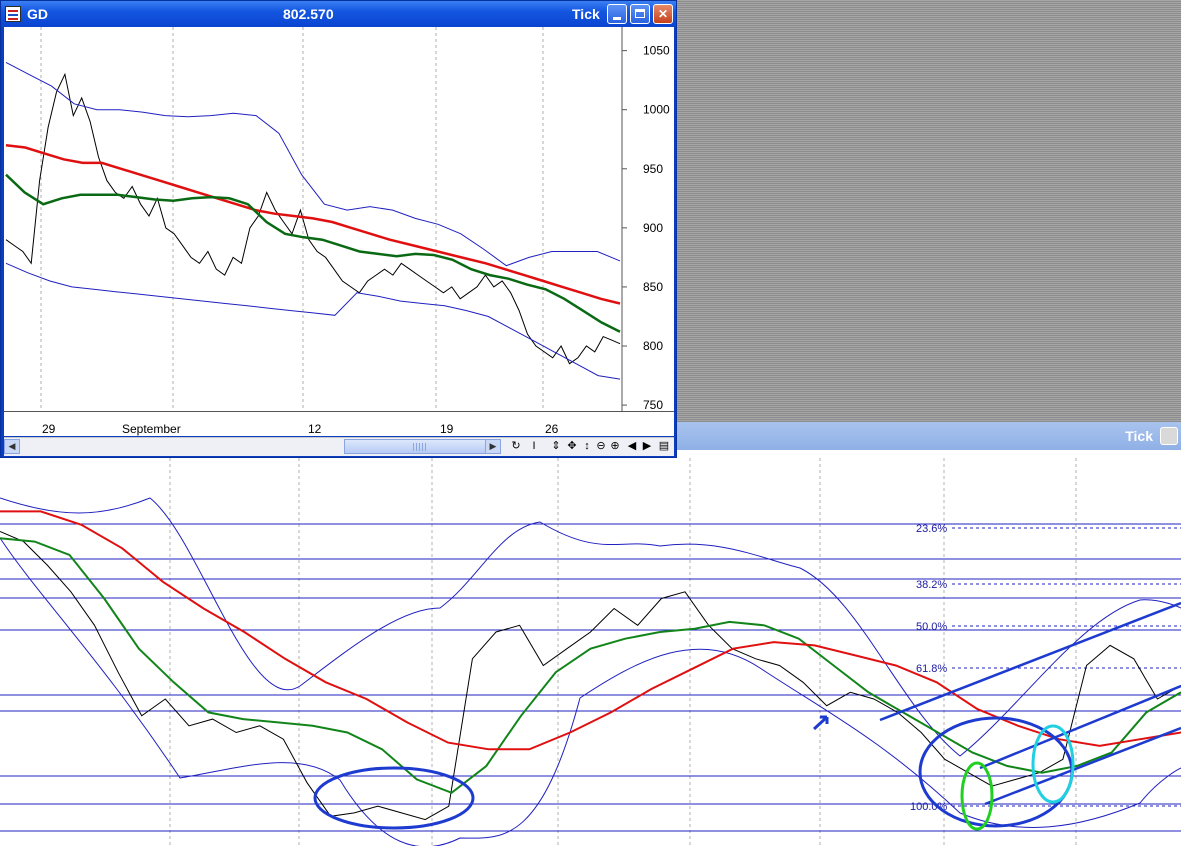  Describe the element at coordinates (615, 446) in the screenshot. I see `zoom-in-icon: ⊕` at that location.